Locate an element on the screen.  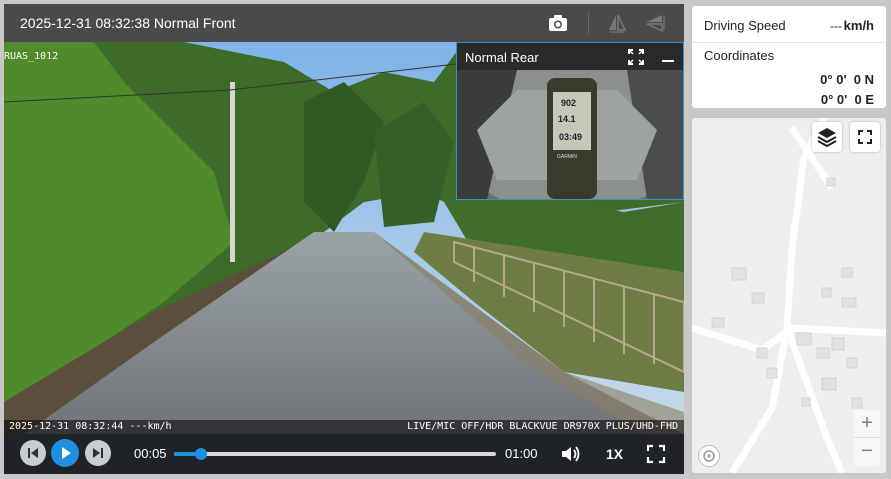
playback-controls: 00:05 01:00 1X is located at coordinates (344, 454).